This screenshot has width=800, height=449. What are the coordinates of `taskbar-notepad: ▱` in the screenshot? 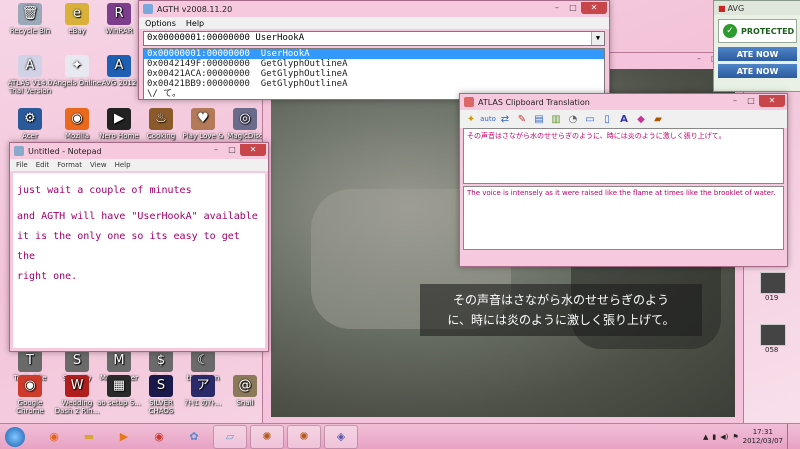 It's located at (230, 436).